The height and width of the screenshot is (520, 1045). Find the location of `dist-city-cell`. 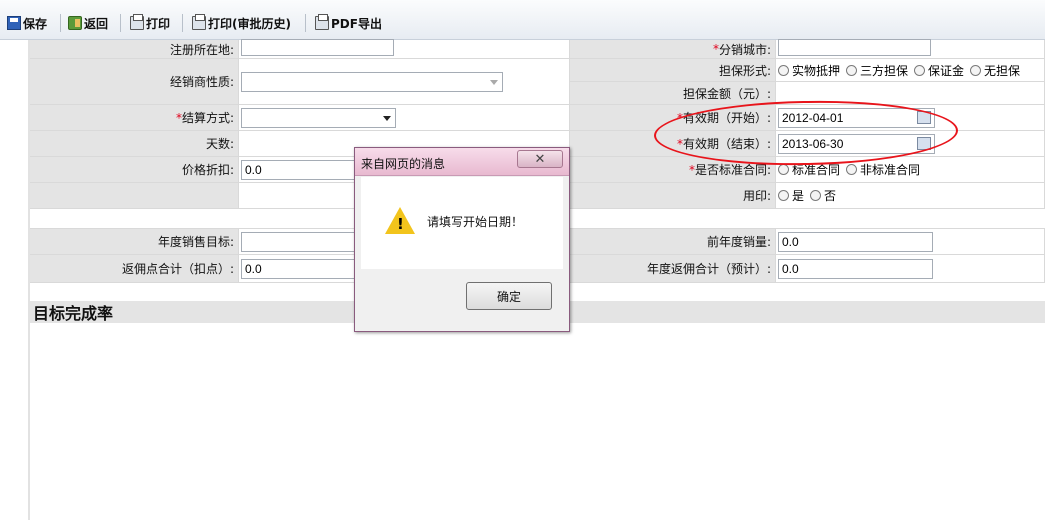

dist-city-cell is located at coordinates (910, 48).